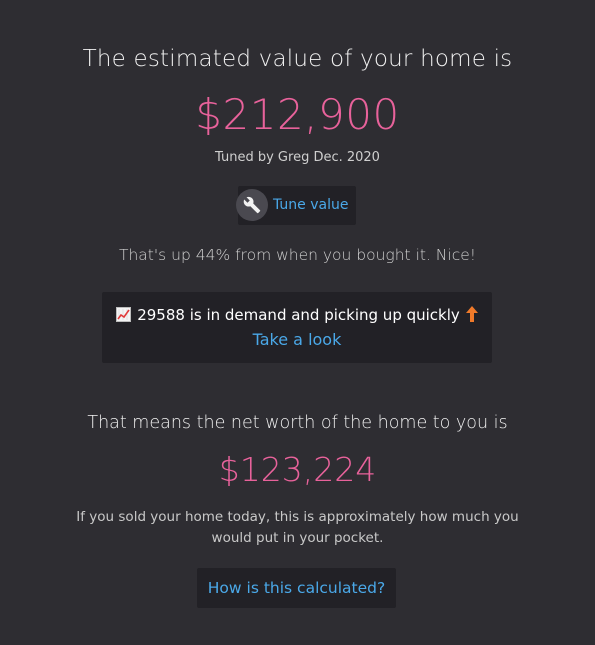 The height and width of the screenshot is (645, 595). I want to click on tuned-by-text: Tuned by Greg Dec. 2020, so click(297, 157).